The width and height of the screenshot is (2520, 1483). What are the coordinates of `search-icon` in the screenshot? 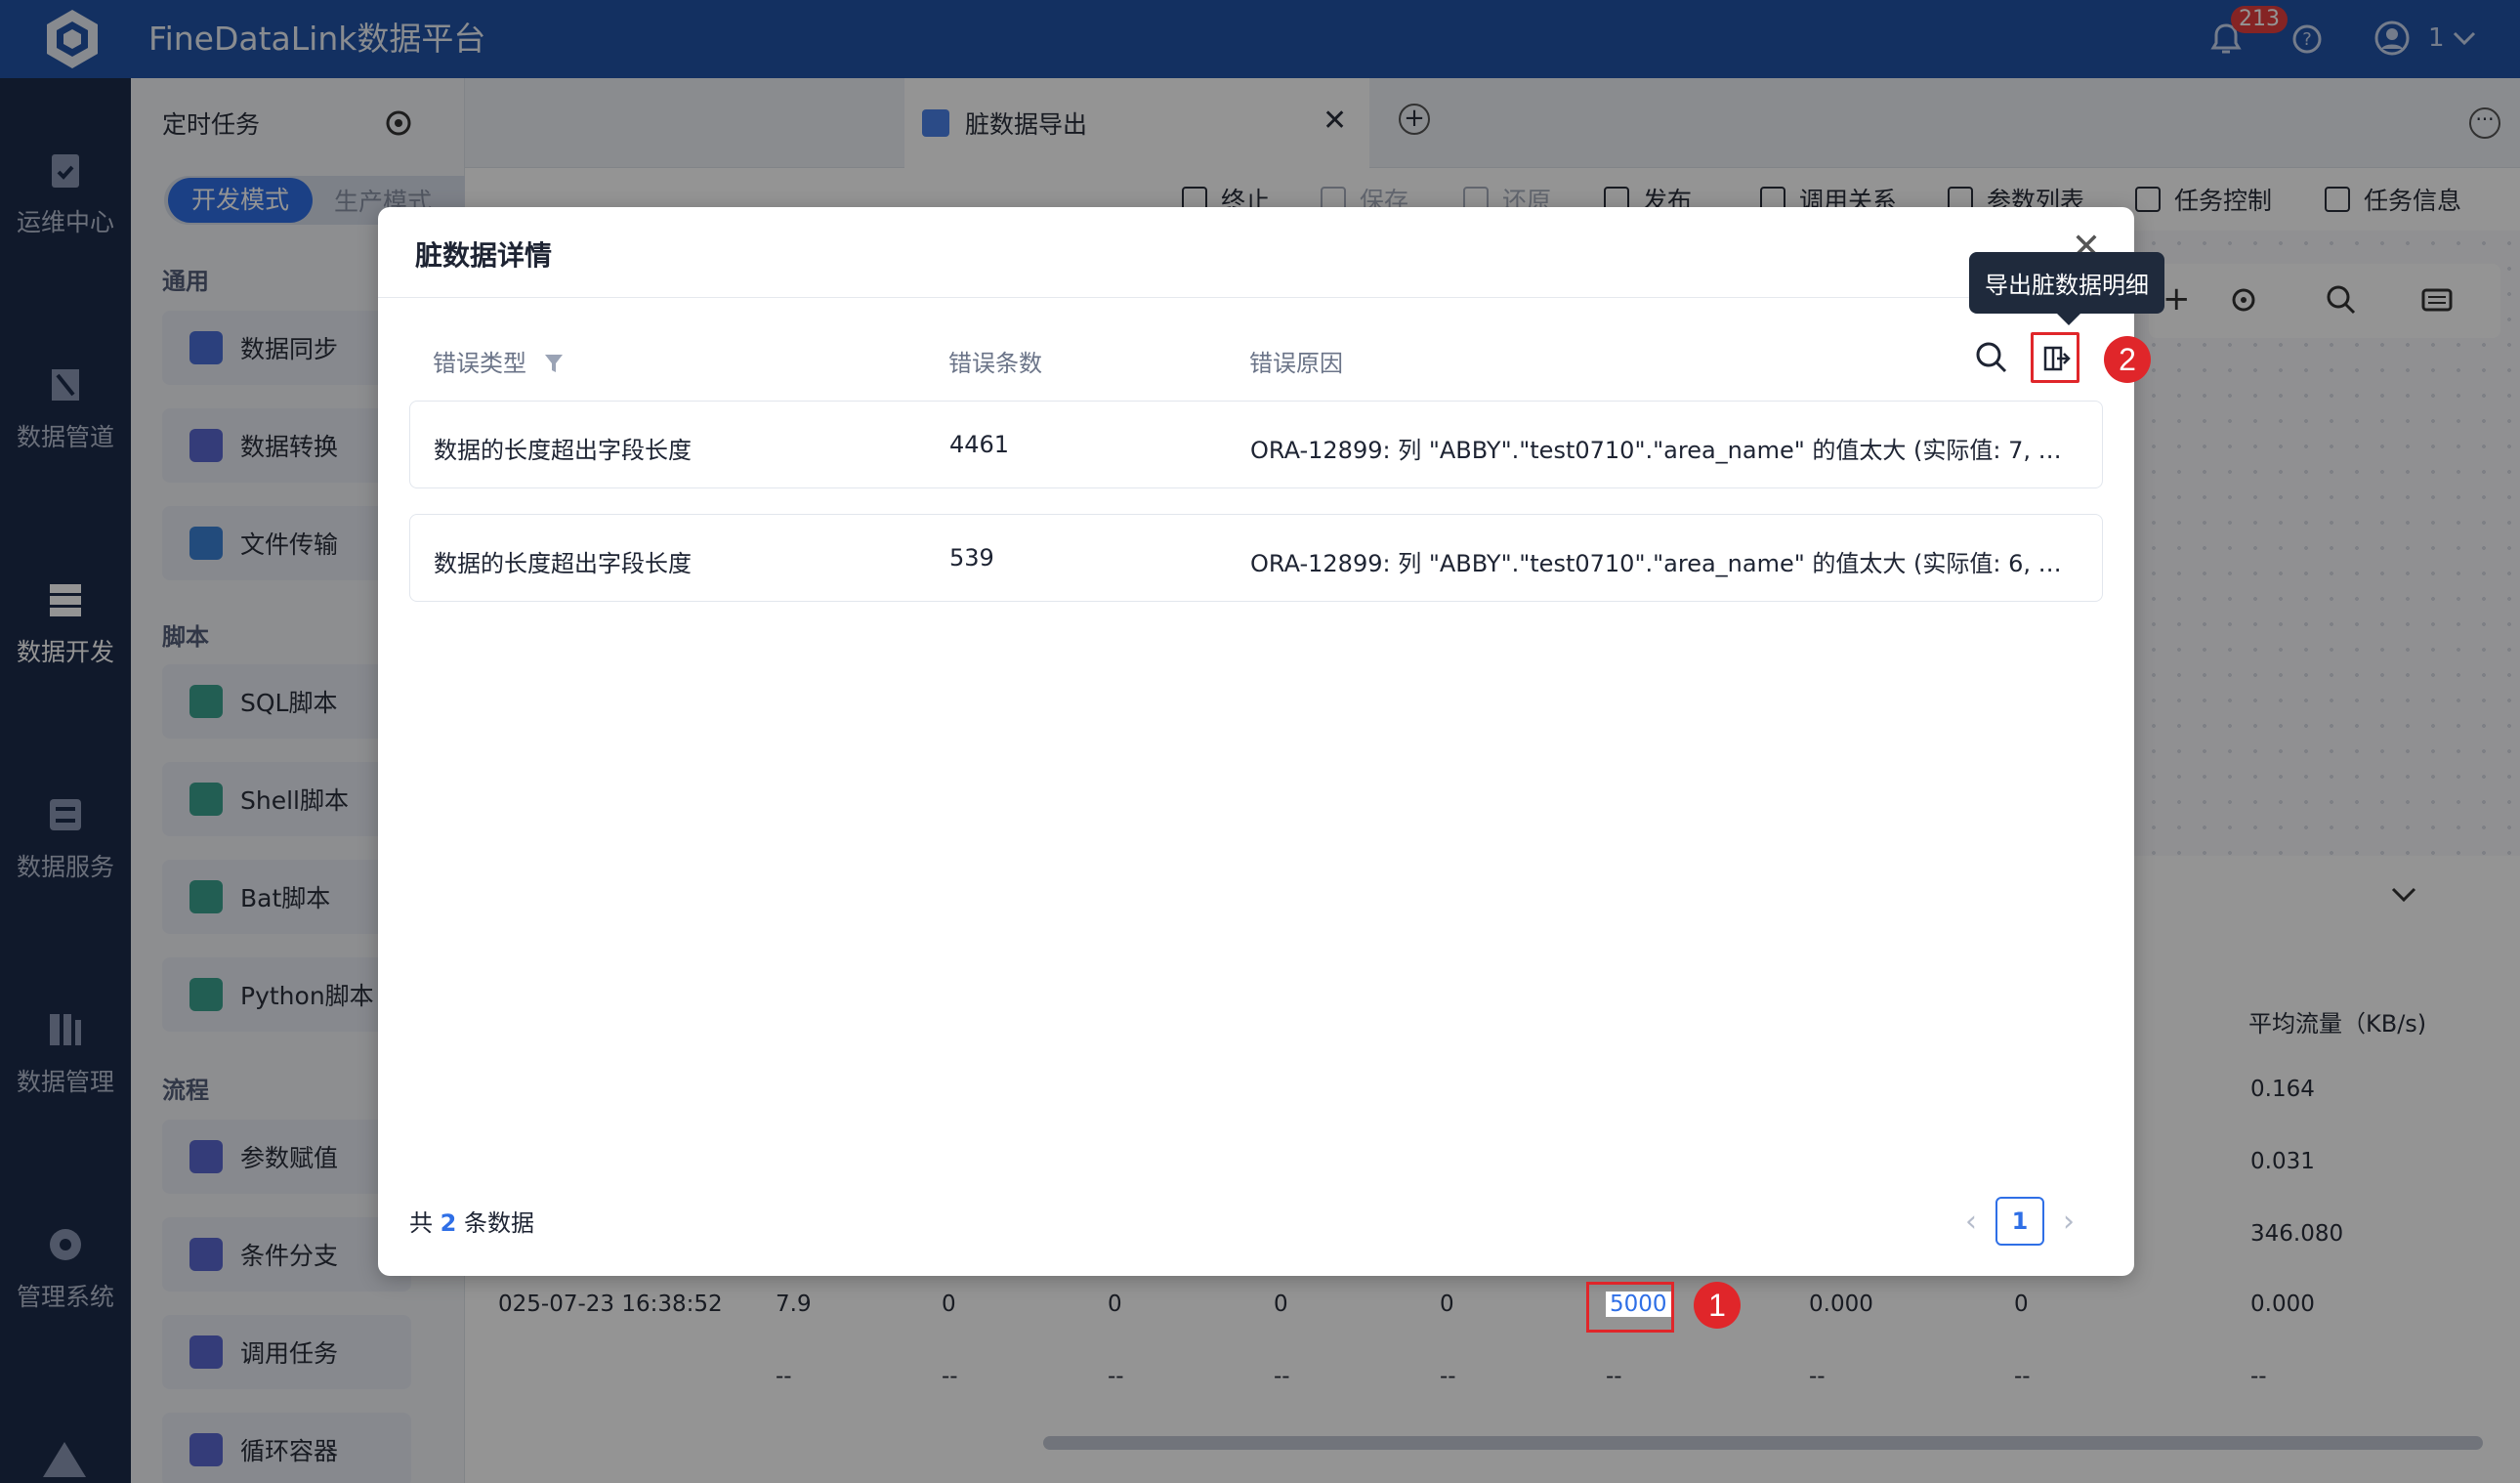 It's located at (1991, 357).